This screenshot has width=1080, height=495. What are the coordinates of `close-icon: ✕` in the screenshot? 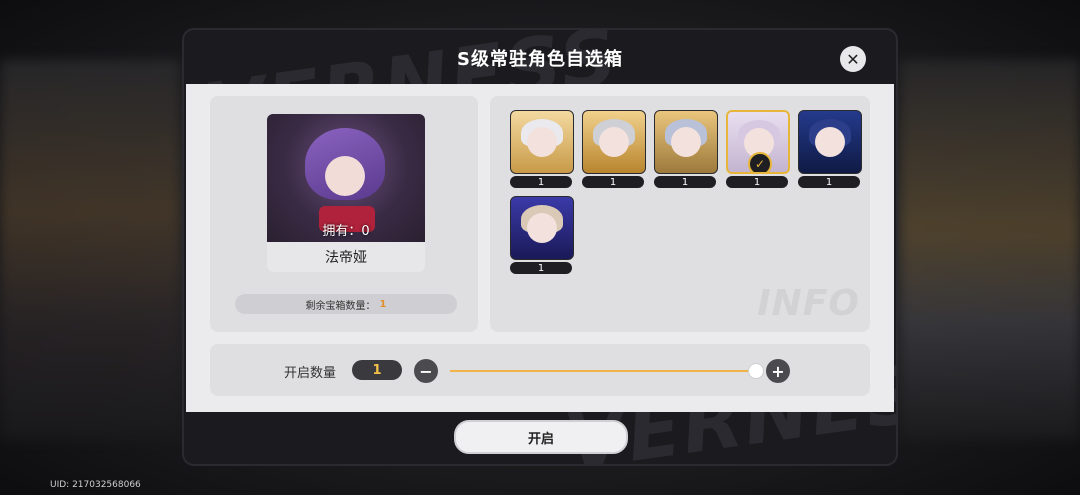 It's located at (853, 59).